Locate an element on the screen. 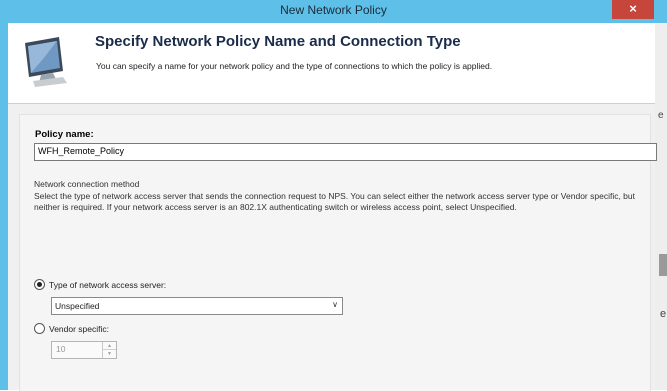 This screenshot has width=667, height=391. vendor-specific-value: 10 is located at coordinates (61, 349).